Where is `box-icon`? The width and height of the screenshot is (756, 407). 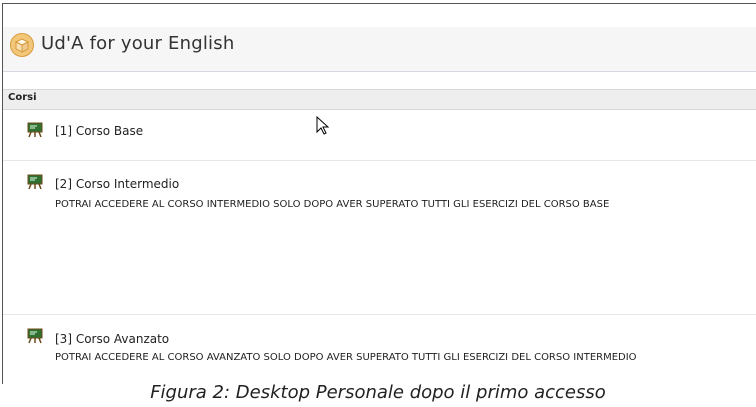 box-icon is located at coordinates (22, 45).